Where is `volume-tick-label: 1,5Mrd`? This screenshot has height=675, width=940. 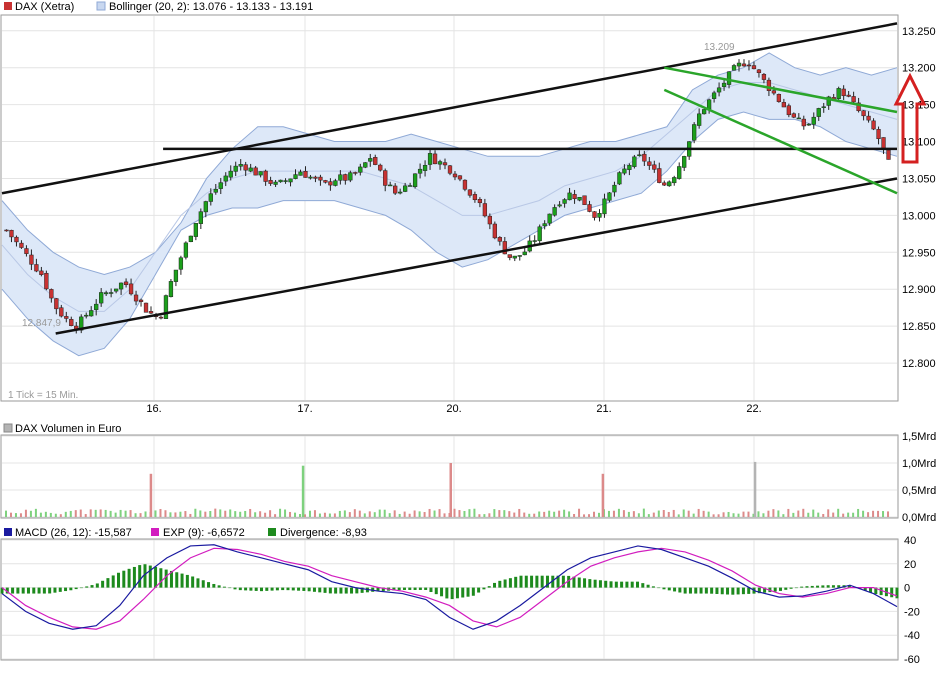
volume-tick-label: 1,5Mrd is located at coordinates (919, 437).